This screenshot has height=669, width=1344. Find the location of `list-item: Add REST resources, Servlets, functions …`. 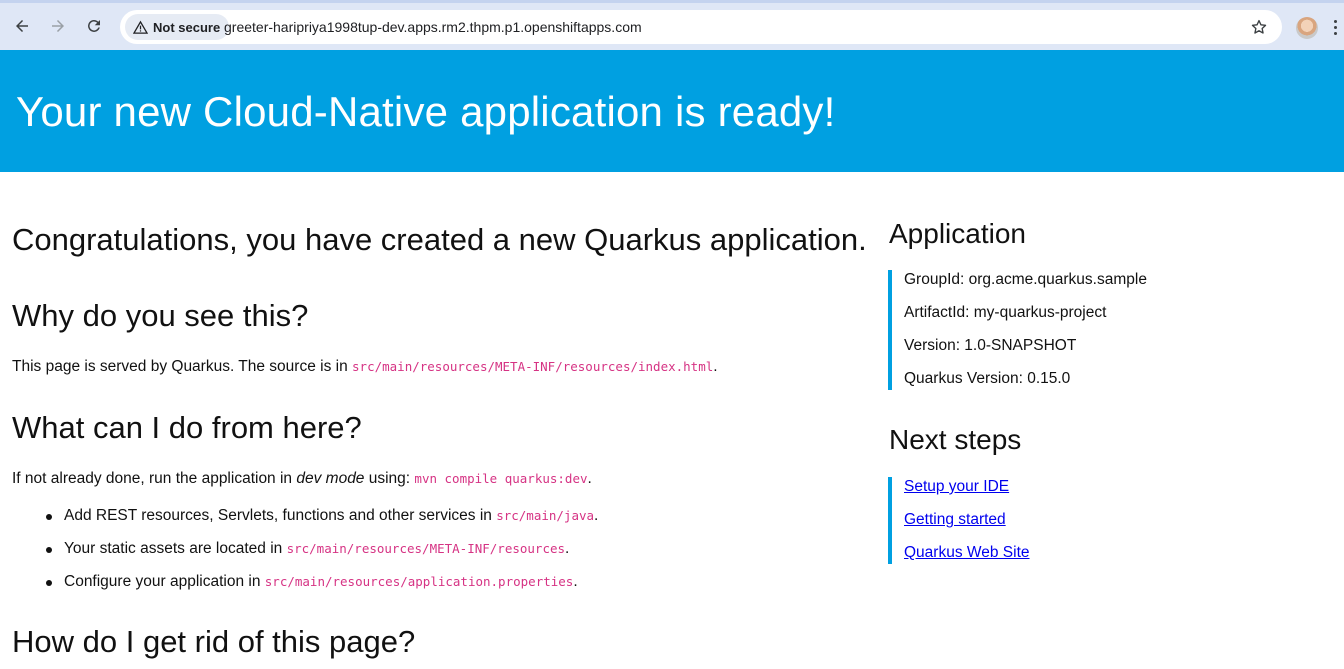

list-item: Add REST resources, Servlets, functions … is located at coordinates (322, 515).